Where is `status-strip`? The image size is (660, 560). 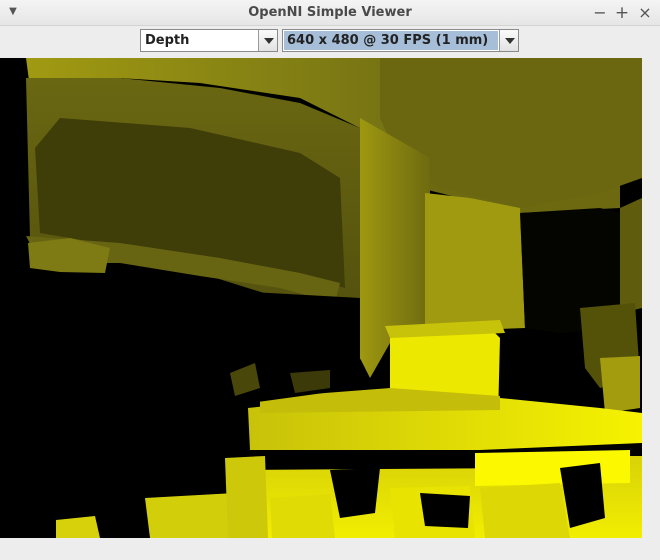 status-strip is located at coordinates (330, 549).